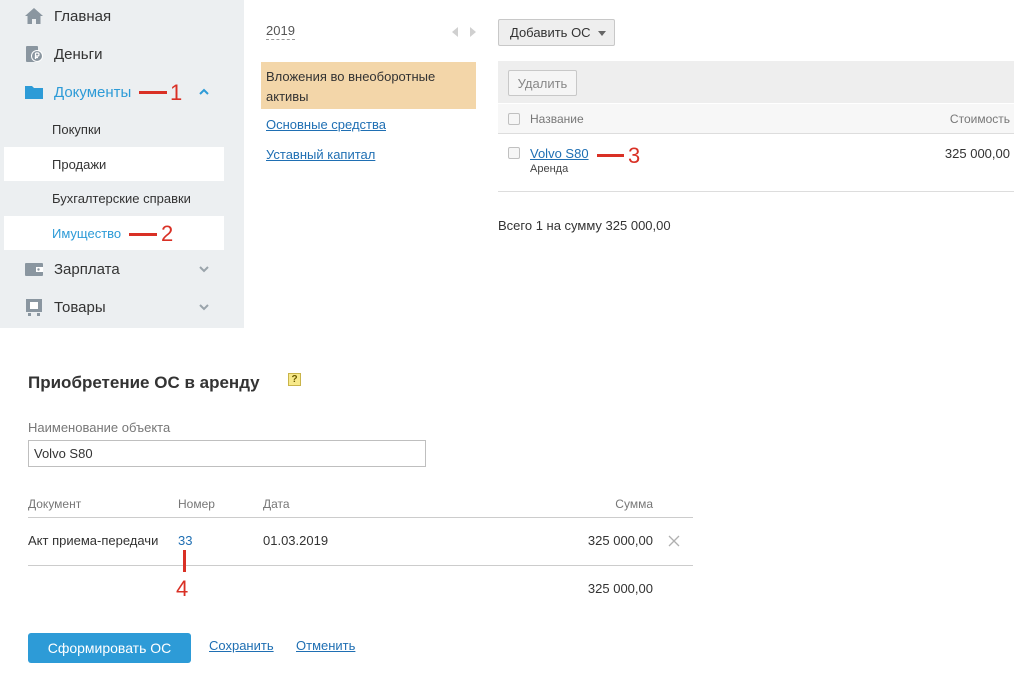  I want to click on year-selector: 2019, so click(280, 31).